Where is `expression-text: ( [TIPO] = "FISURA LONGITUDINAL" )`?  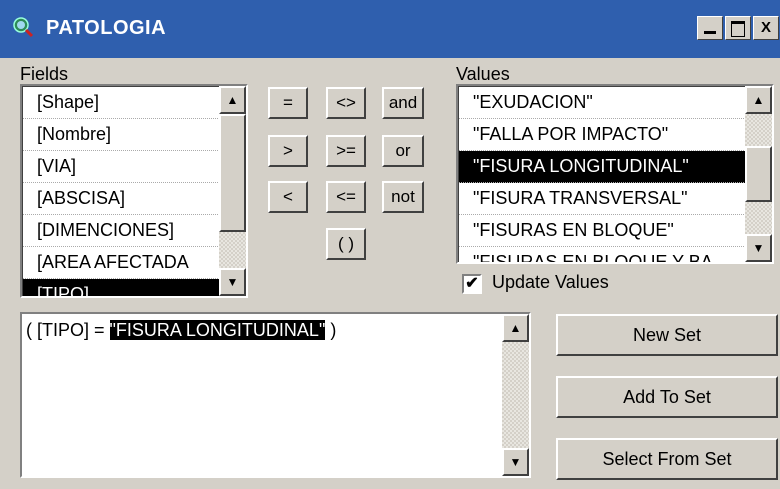 expression-text: ( [TIPO] = "FISURA LONGITUDINAL" ) is located at coordinates (181, 330).